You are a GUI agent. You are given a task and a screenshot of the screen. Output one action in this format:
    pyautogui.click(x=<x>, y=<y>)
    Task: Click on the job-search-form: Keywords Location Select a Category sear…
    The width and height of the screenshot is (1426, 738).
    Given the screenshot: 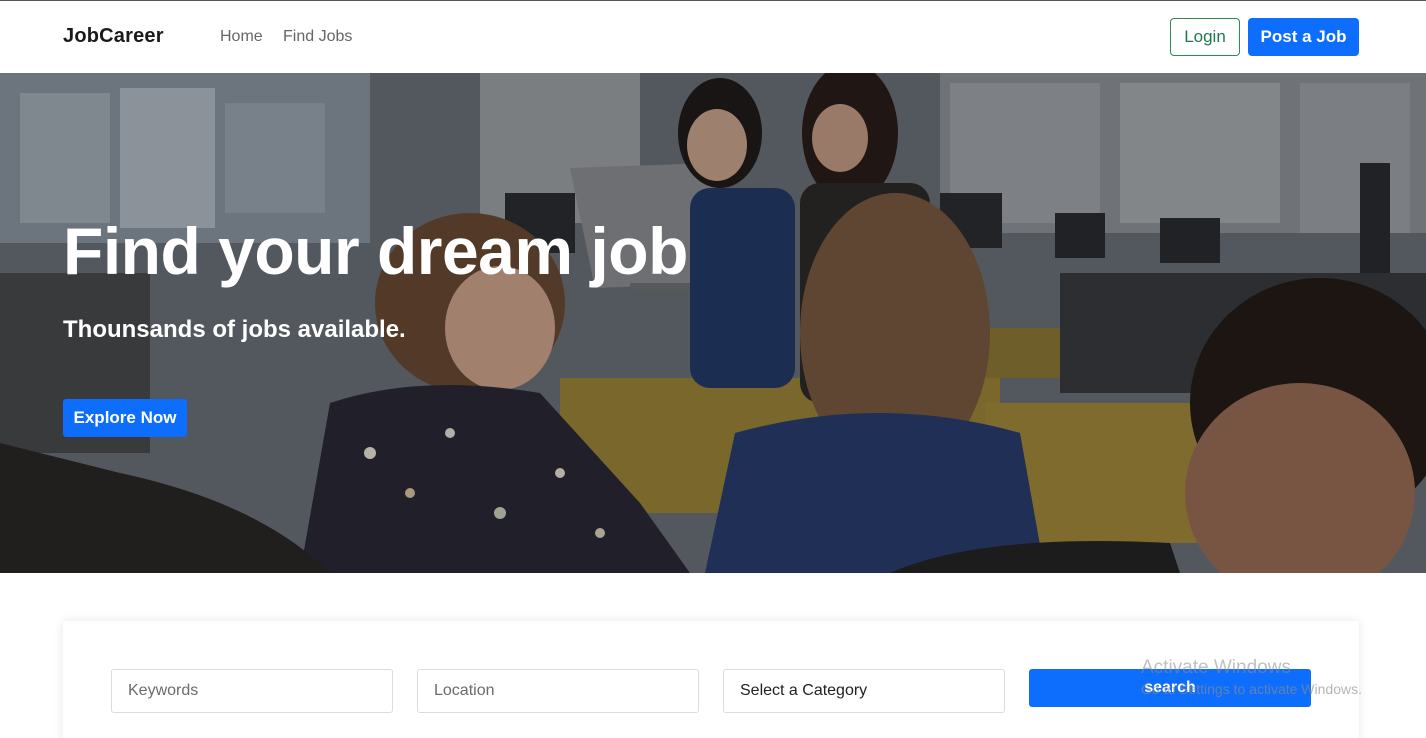 What is the action you would take?
    pyautogui.click(x=711, y=679)
    